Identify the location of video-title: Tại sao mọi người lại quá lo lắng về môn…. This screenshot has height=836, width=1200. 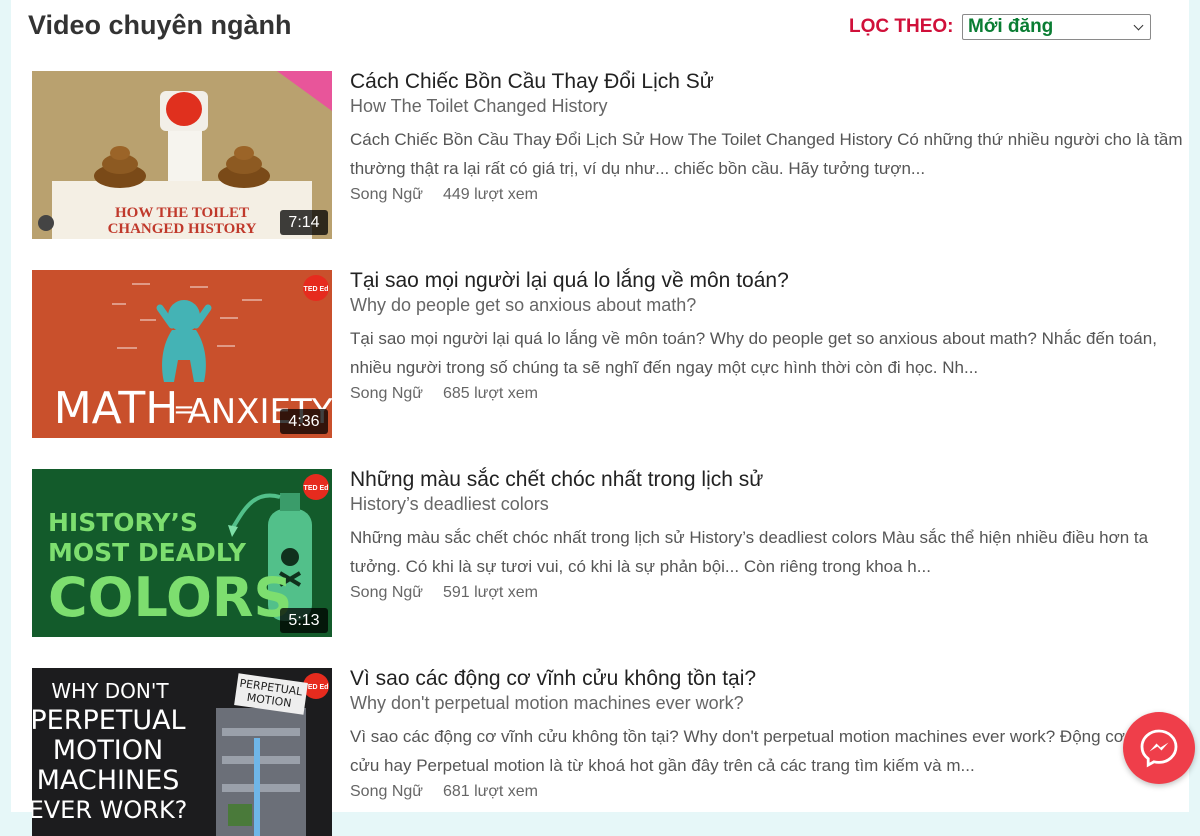
(767, 281).